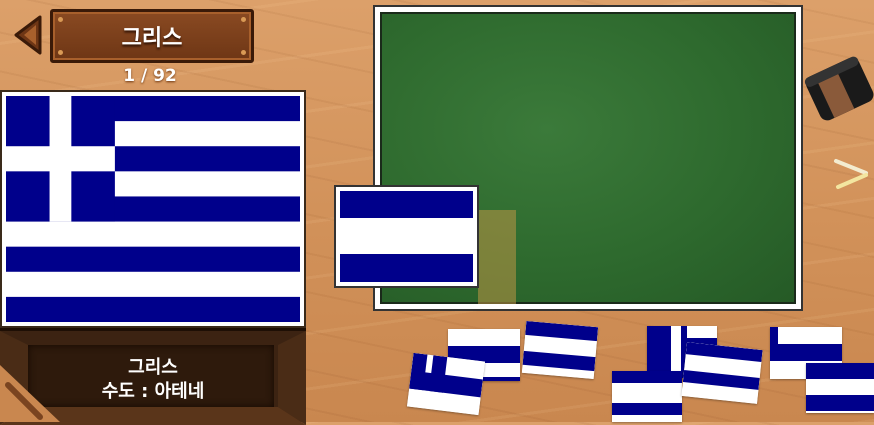 This screenshot has width=874, height=425. I want to click on title-plate: 그리스, so click(152, 36).